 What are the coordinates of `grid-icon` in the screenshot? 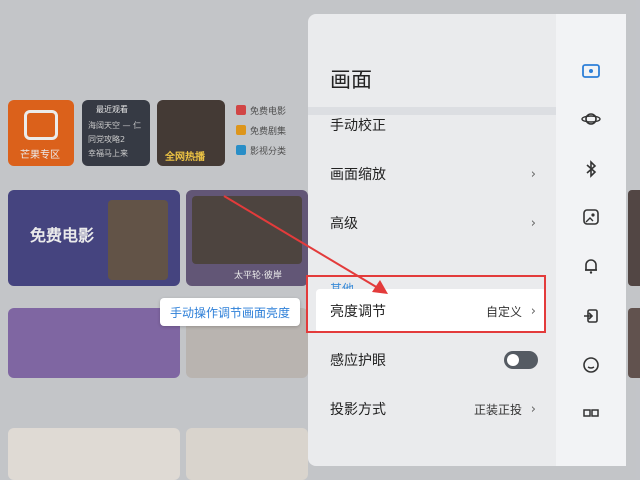 It's located at (591, 413).